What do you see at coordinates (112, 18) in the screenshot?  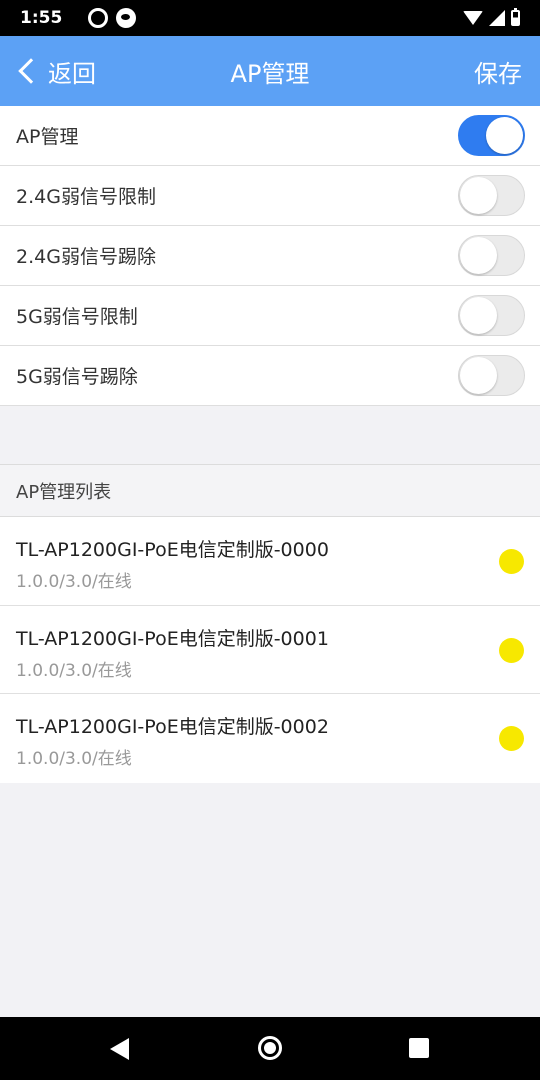 I see `notification-icons` at bounding box center [112, 18].